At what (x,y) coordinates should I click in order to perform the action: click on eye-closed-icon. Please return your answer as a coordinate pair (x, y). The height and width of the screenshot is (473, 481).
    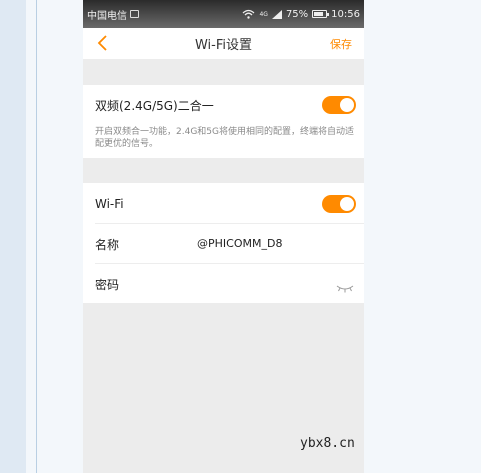
    Looking at the image, I should click on (345, 285).